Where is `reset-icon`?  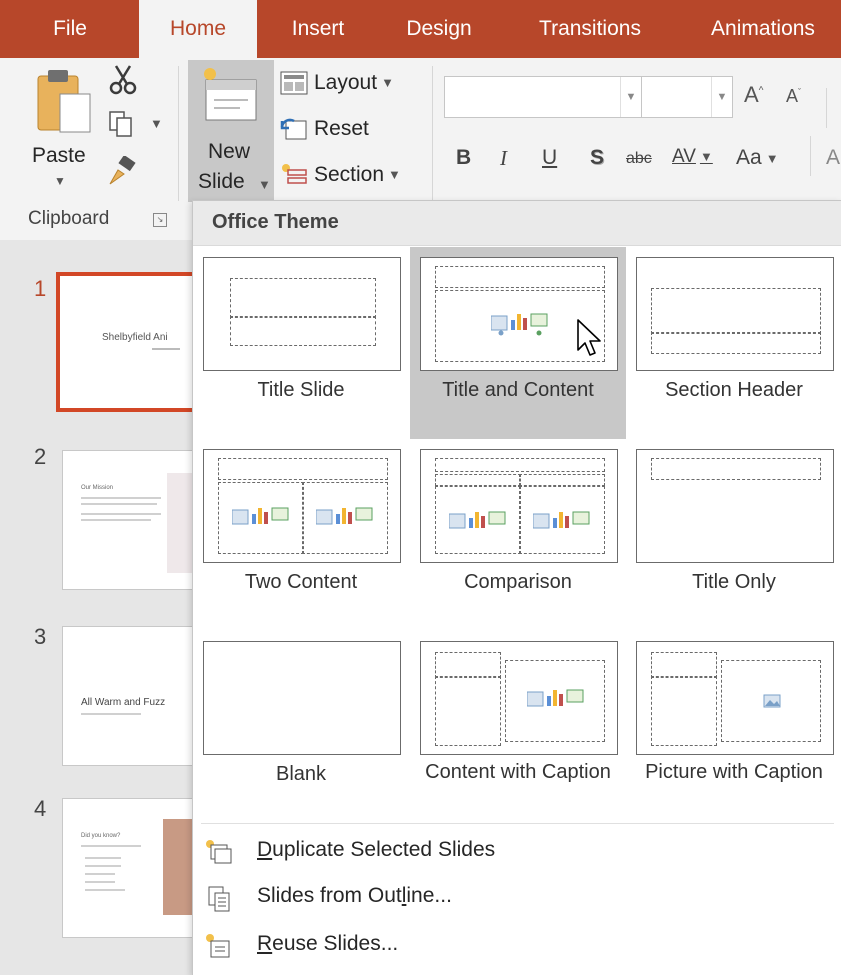
reset-icon is located at coordinates (293, 129).